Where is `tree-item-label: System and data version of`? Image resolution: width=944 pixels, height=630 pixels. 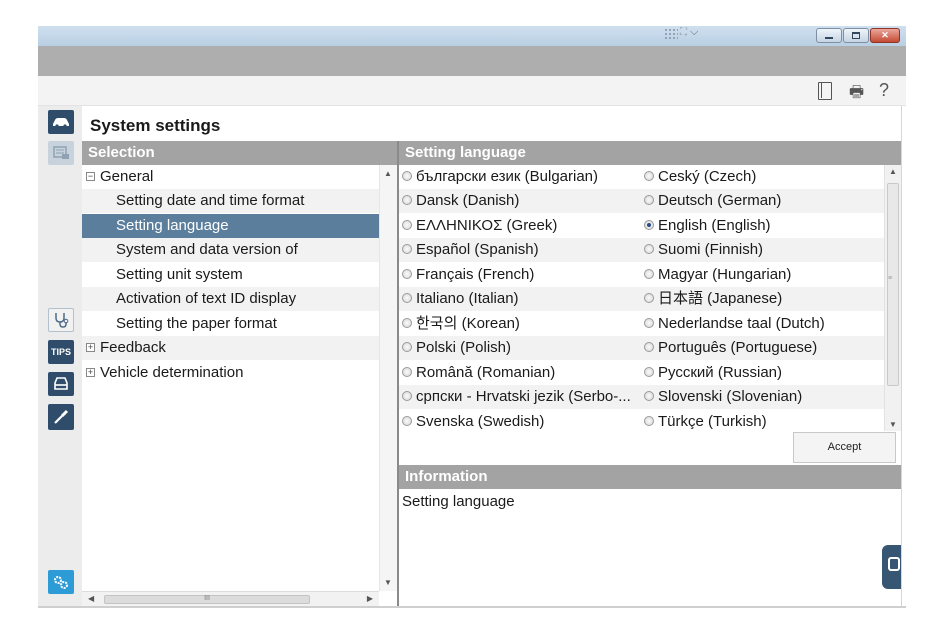 tree-item-label: System and data version of is located at coordinates (207, 249).